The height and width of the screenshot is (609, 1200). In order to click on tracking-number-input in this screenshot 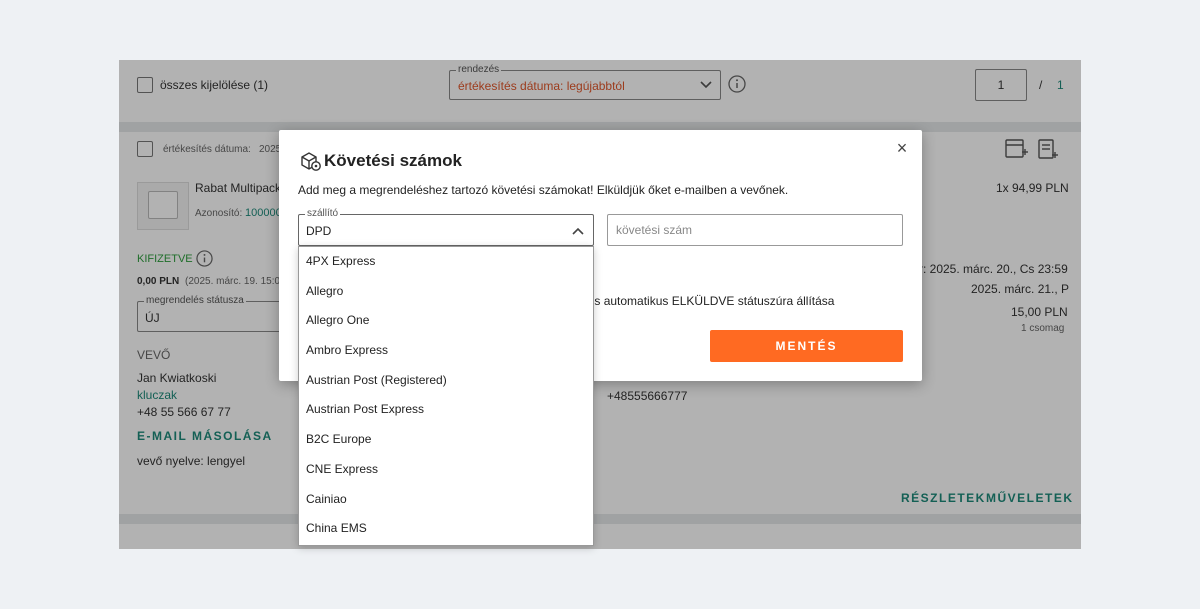, I will do `click(755, 230)`.